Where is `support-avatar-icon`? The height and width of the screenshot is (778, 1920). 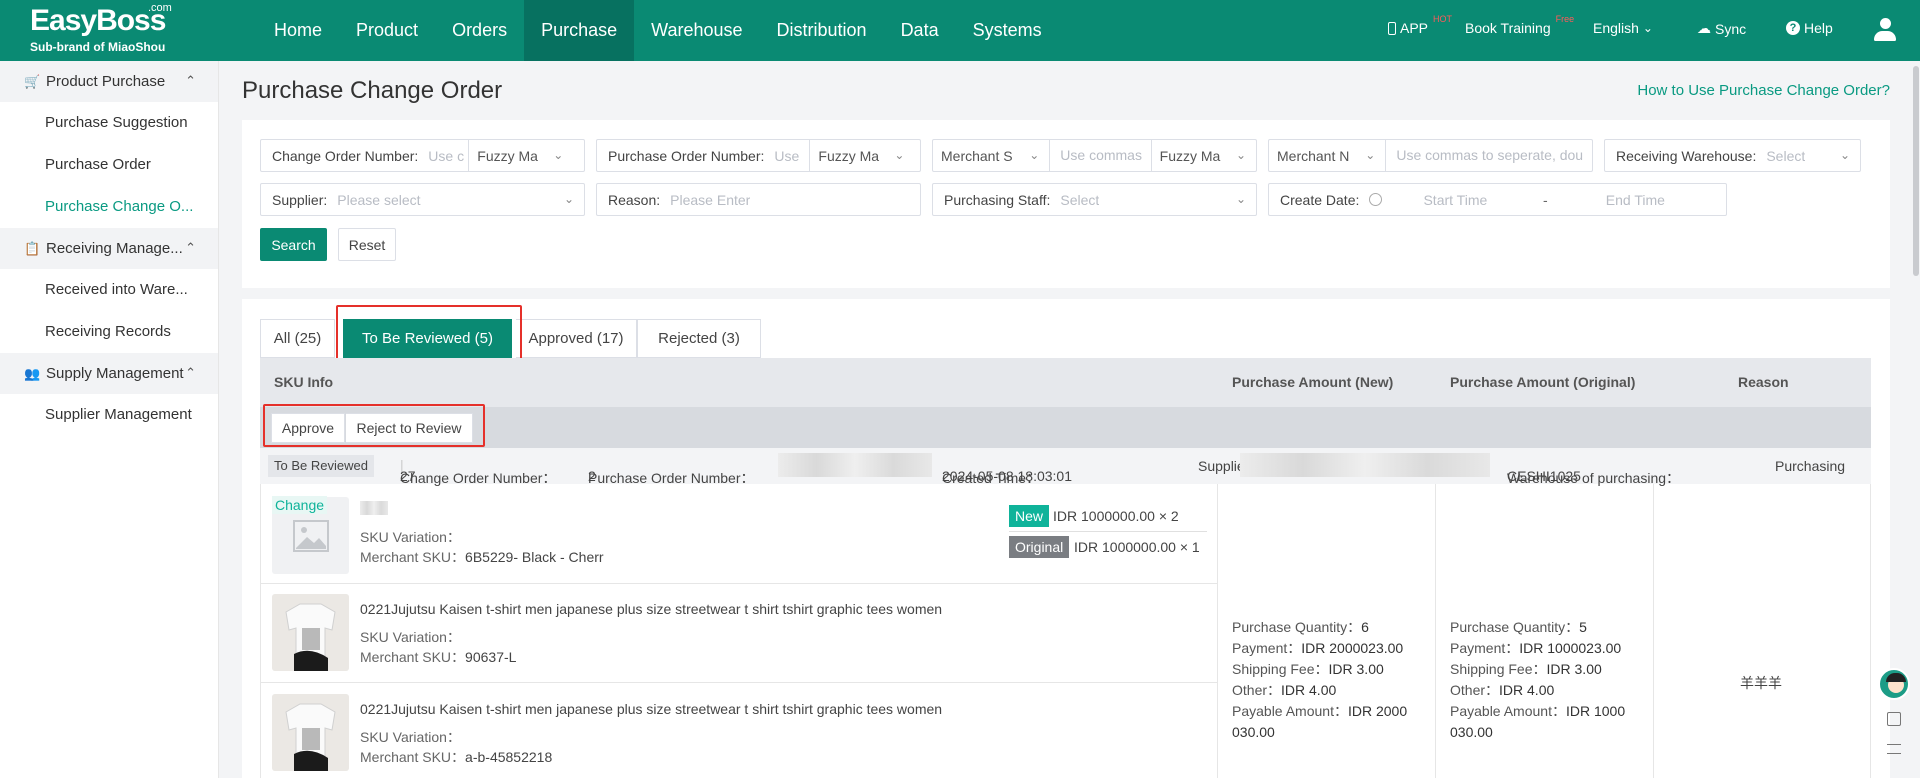 support-avatar-icon is located at coordinates (1894, 684).